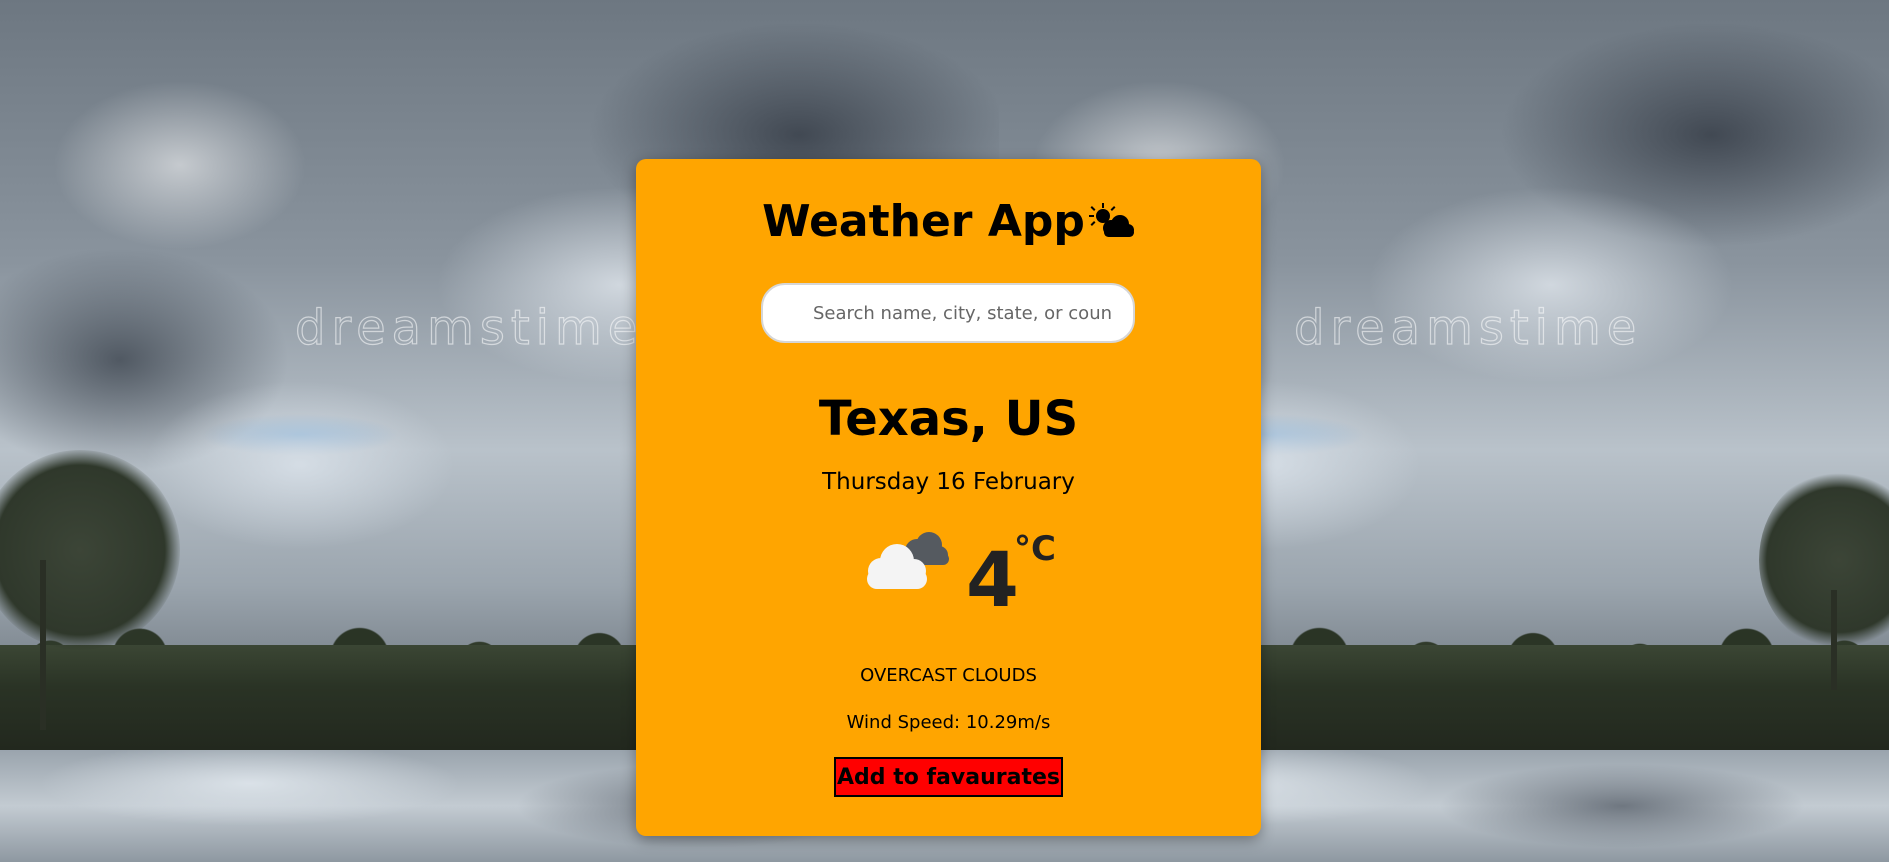 The width and height of the screenshot is (1889, 862). I want to click on temperature-unit: °C, so click(1035, 549).